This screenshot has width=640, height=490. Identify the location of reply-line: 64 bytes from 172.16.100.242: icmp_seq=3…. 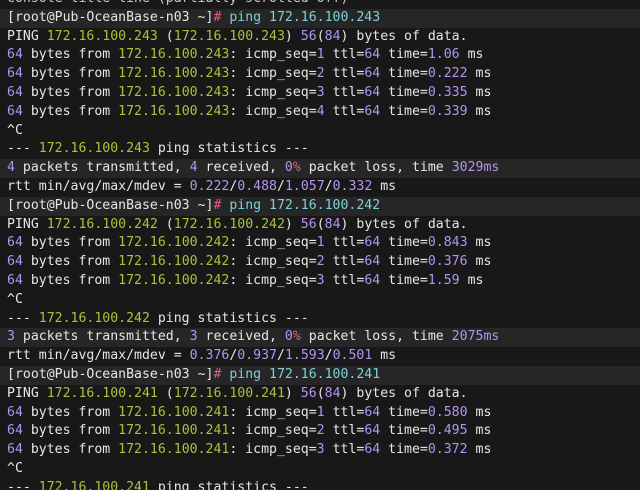
(323, 281).